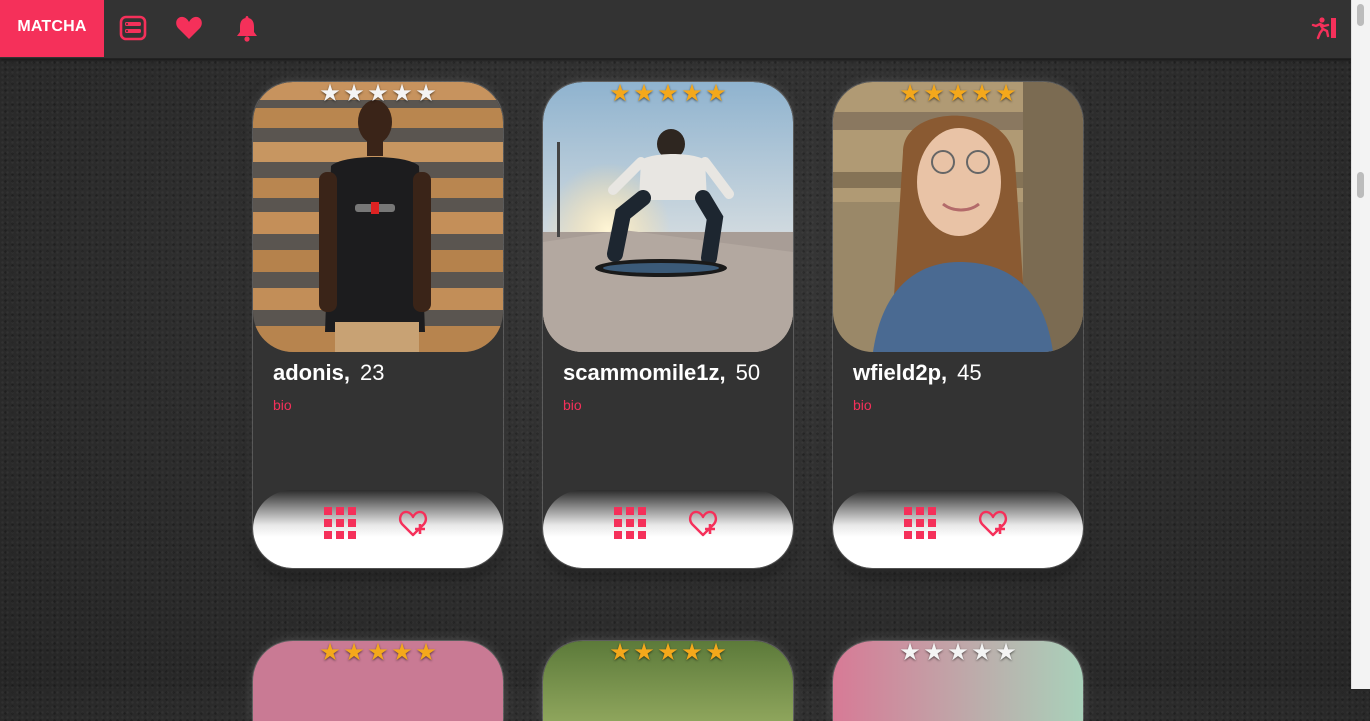  What do you see at coordinates (969, 372) in the screenshot?
I see `profile-age: 45` at bounding box center [969, 372].